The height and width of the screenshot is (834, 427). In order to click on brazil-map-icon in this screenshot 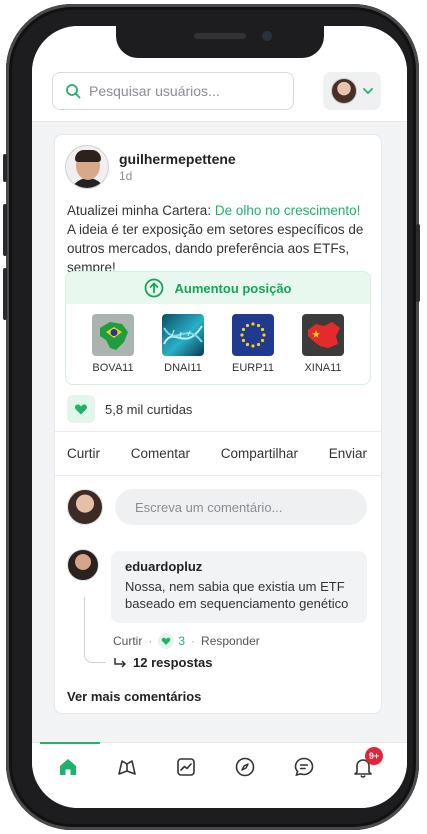, I will do `click(113, 335)`.